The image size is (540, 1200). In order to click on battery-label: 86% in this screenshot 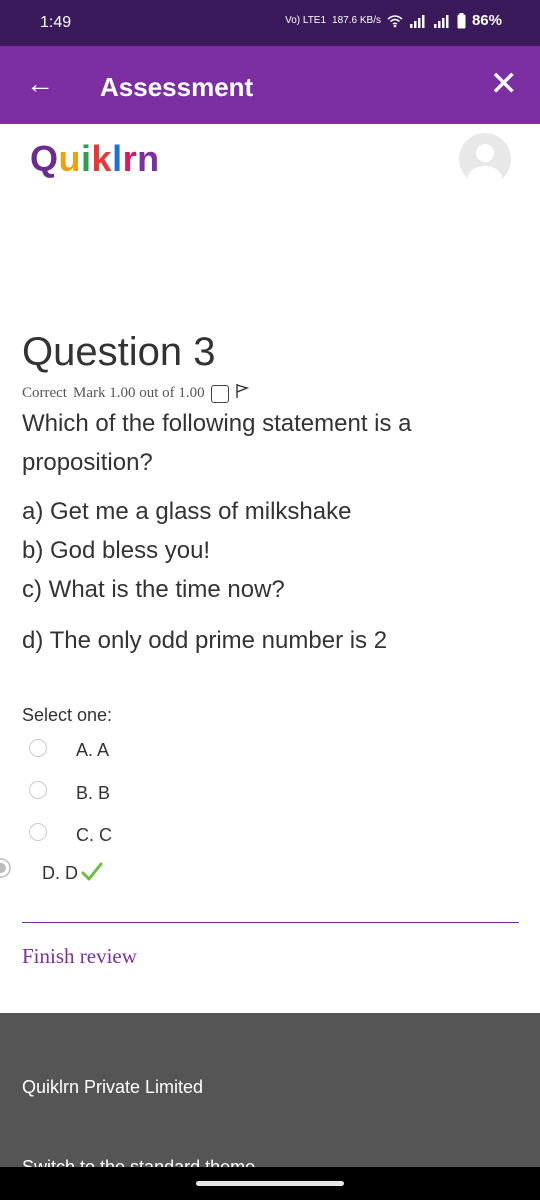, I will do `click(486, 20)`.